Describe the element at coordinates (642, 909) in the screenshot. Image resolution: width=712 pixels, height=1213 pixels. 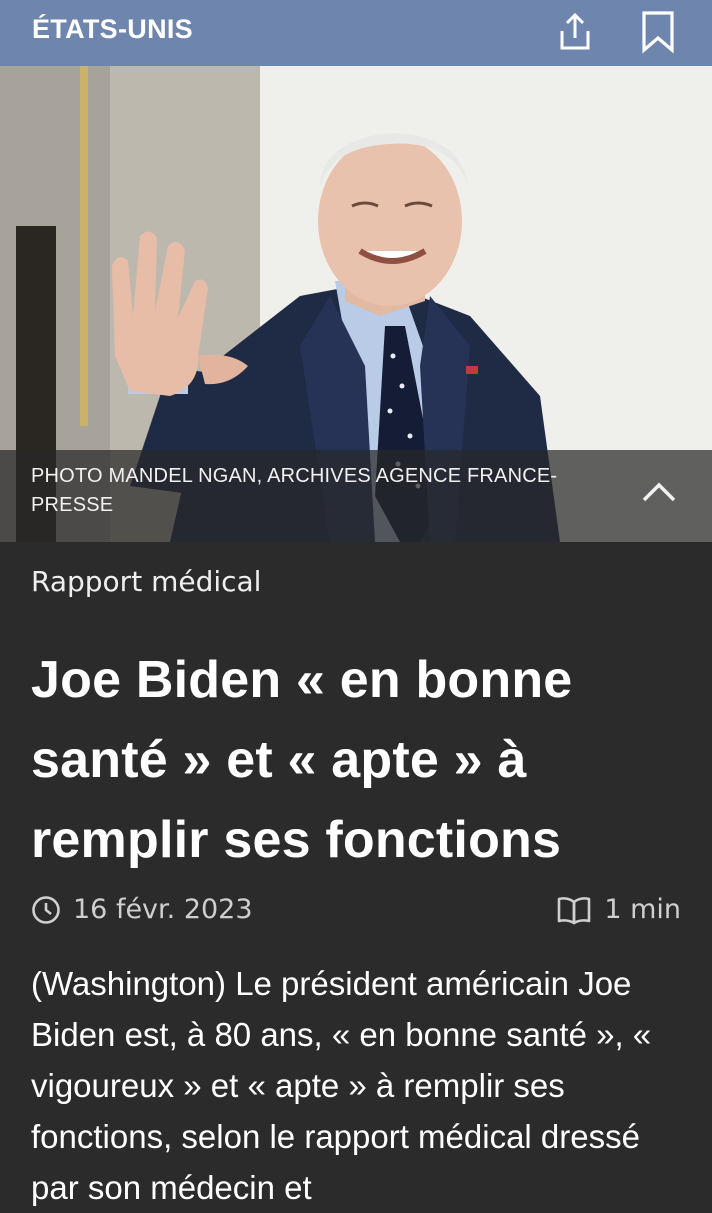
I see `read-time-text: 1 min` at that location.